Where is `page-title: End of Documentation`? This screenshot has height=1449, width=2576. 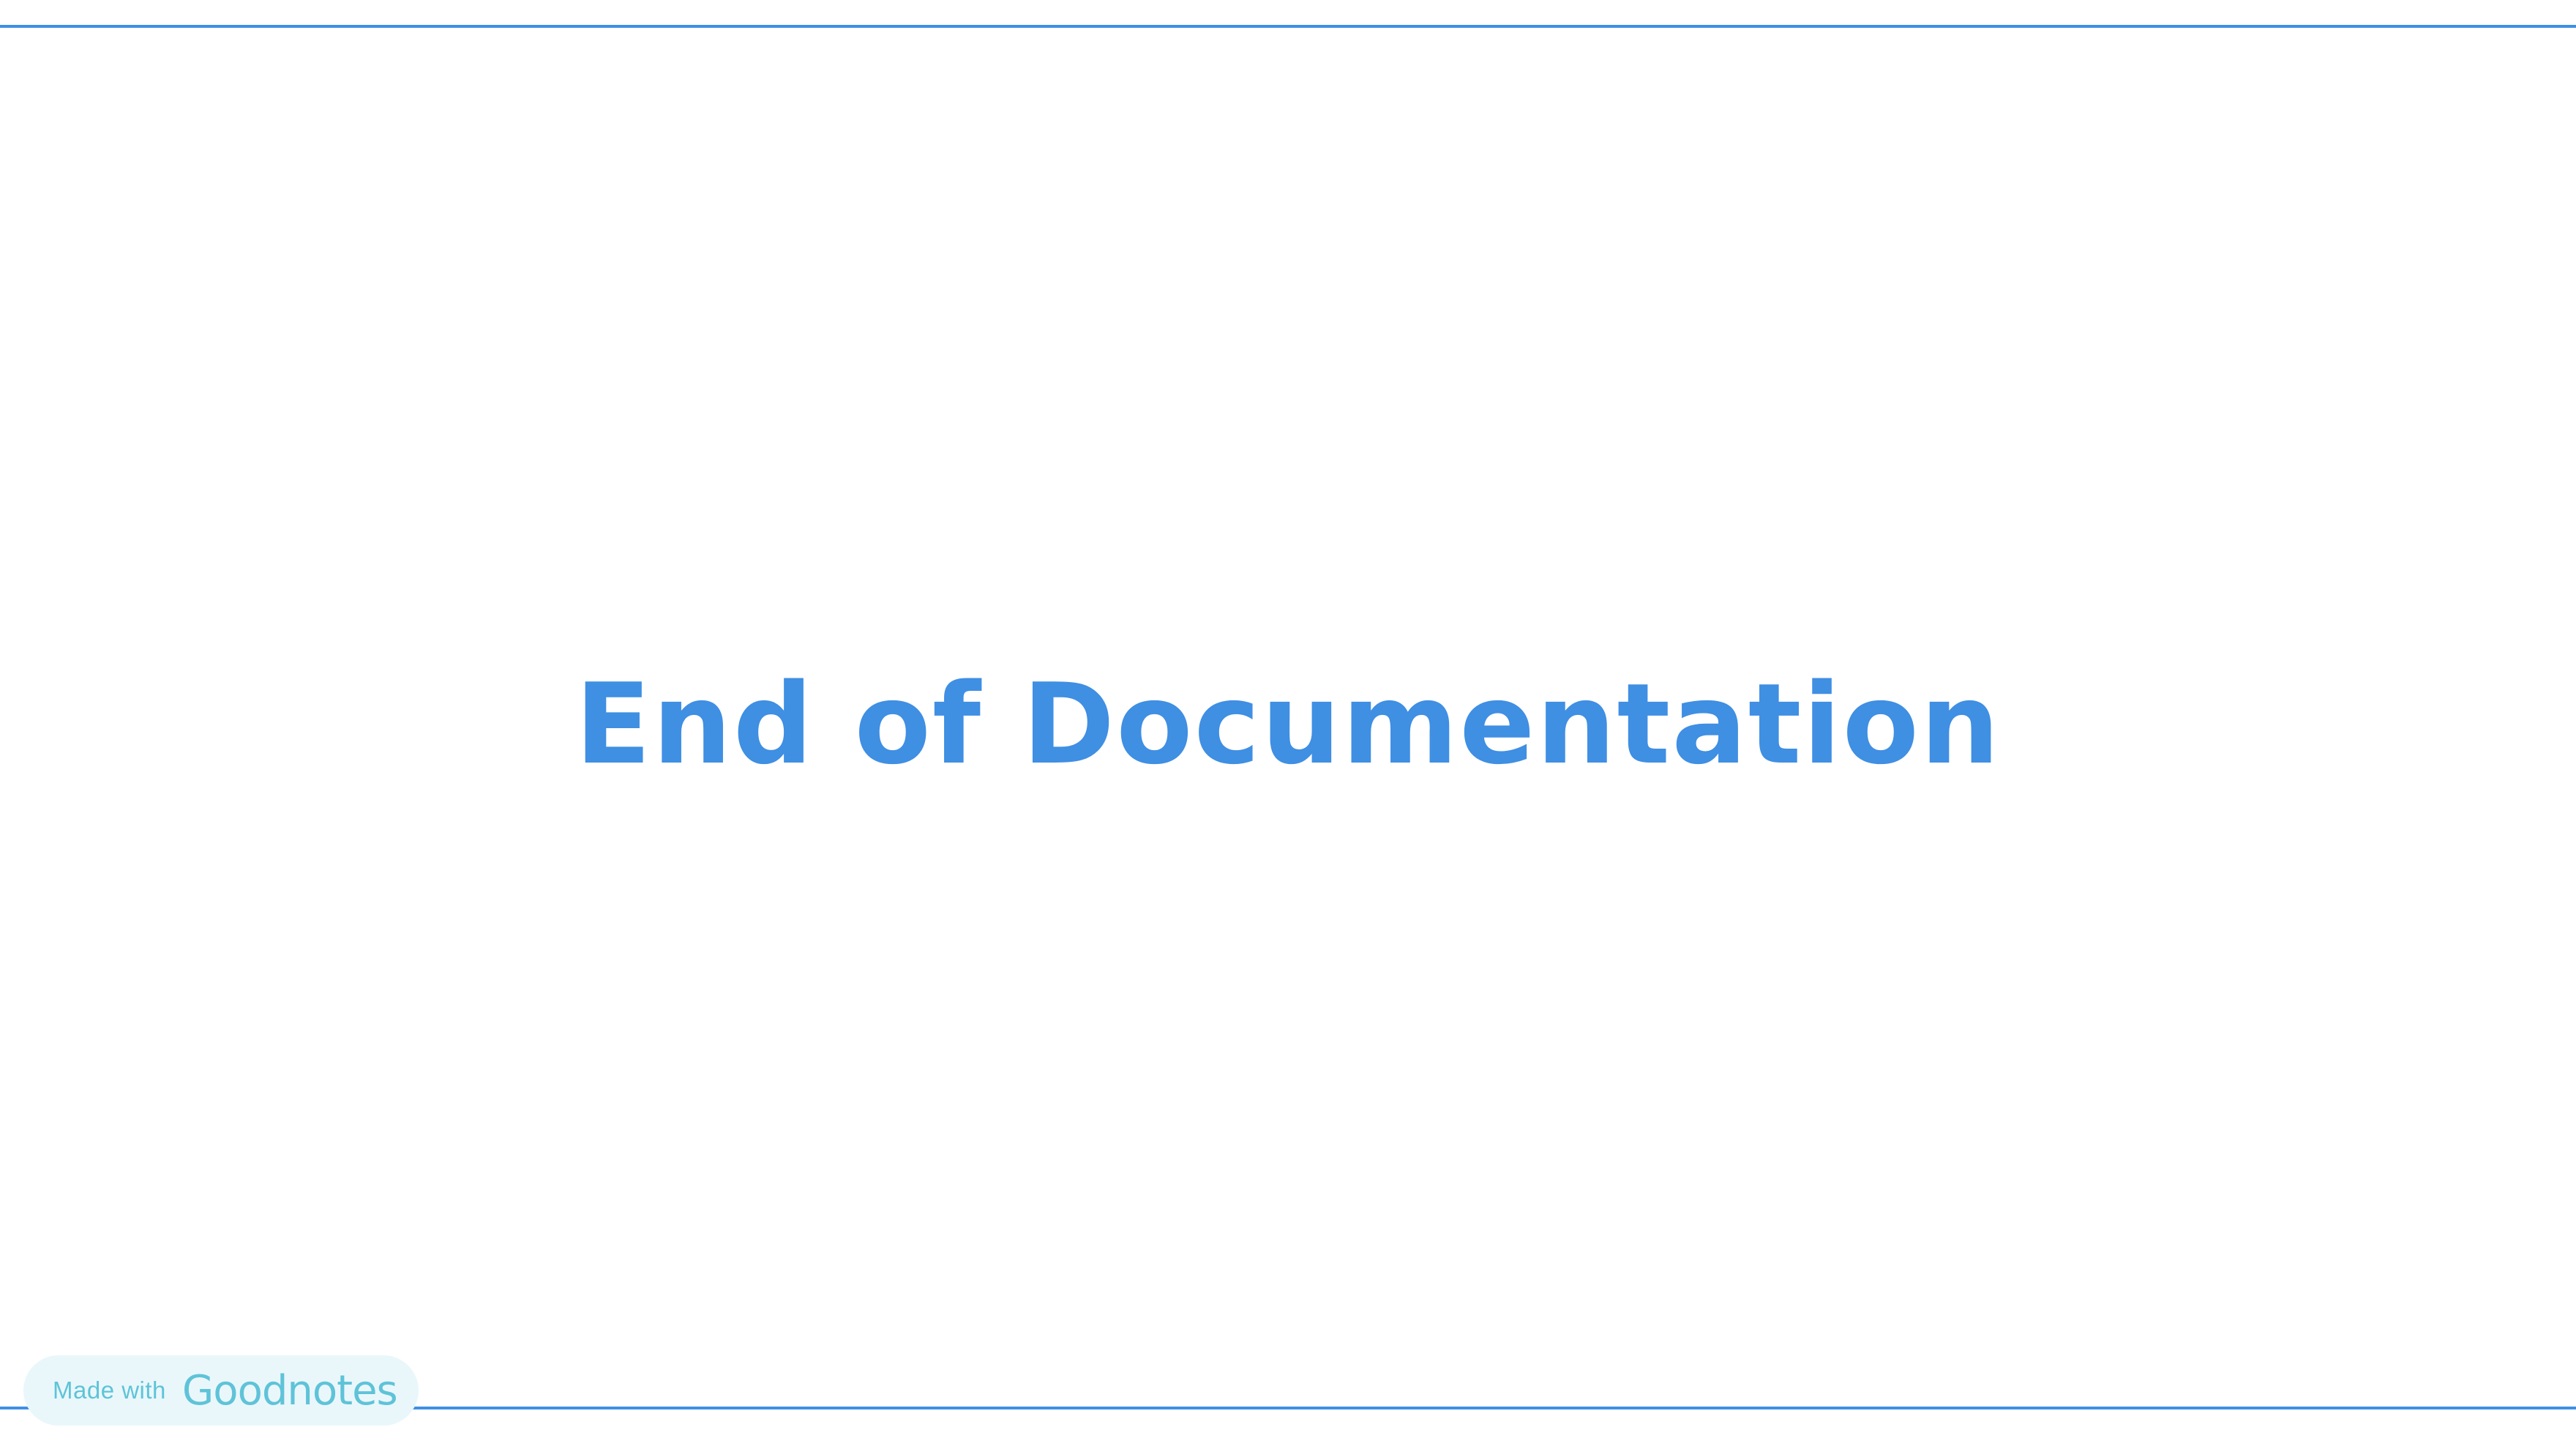
page-title: End of Documentation is located at coordinates (1288, 724).